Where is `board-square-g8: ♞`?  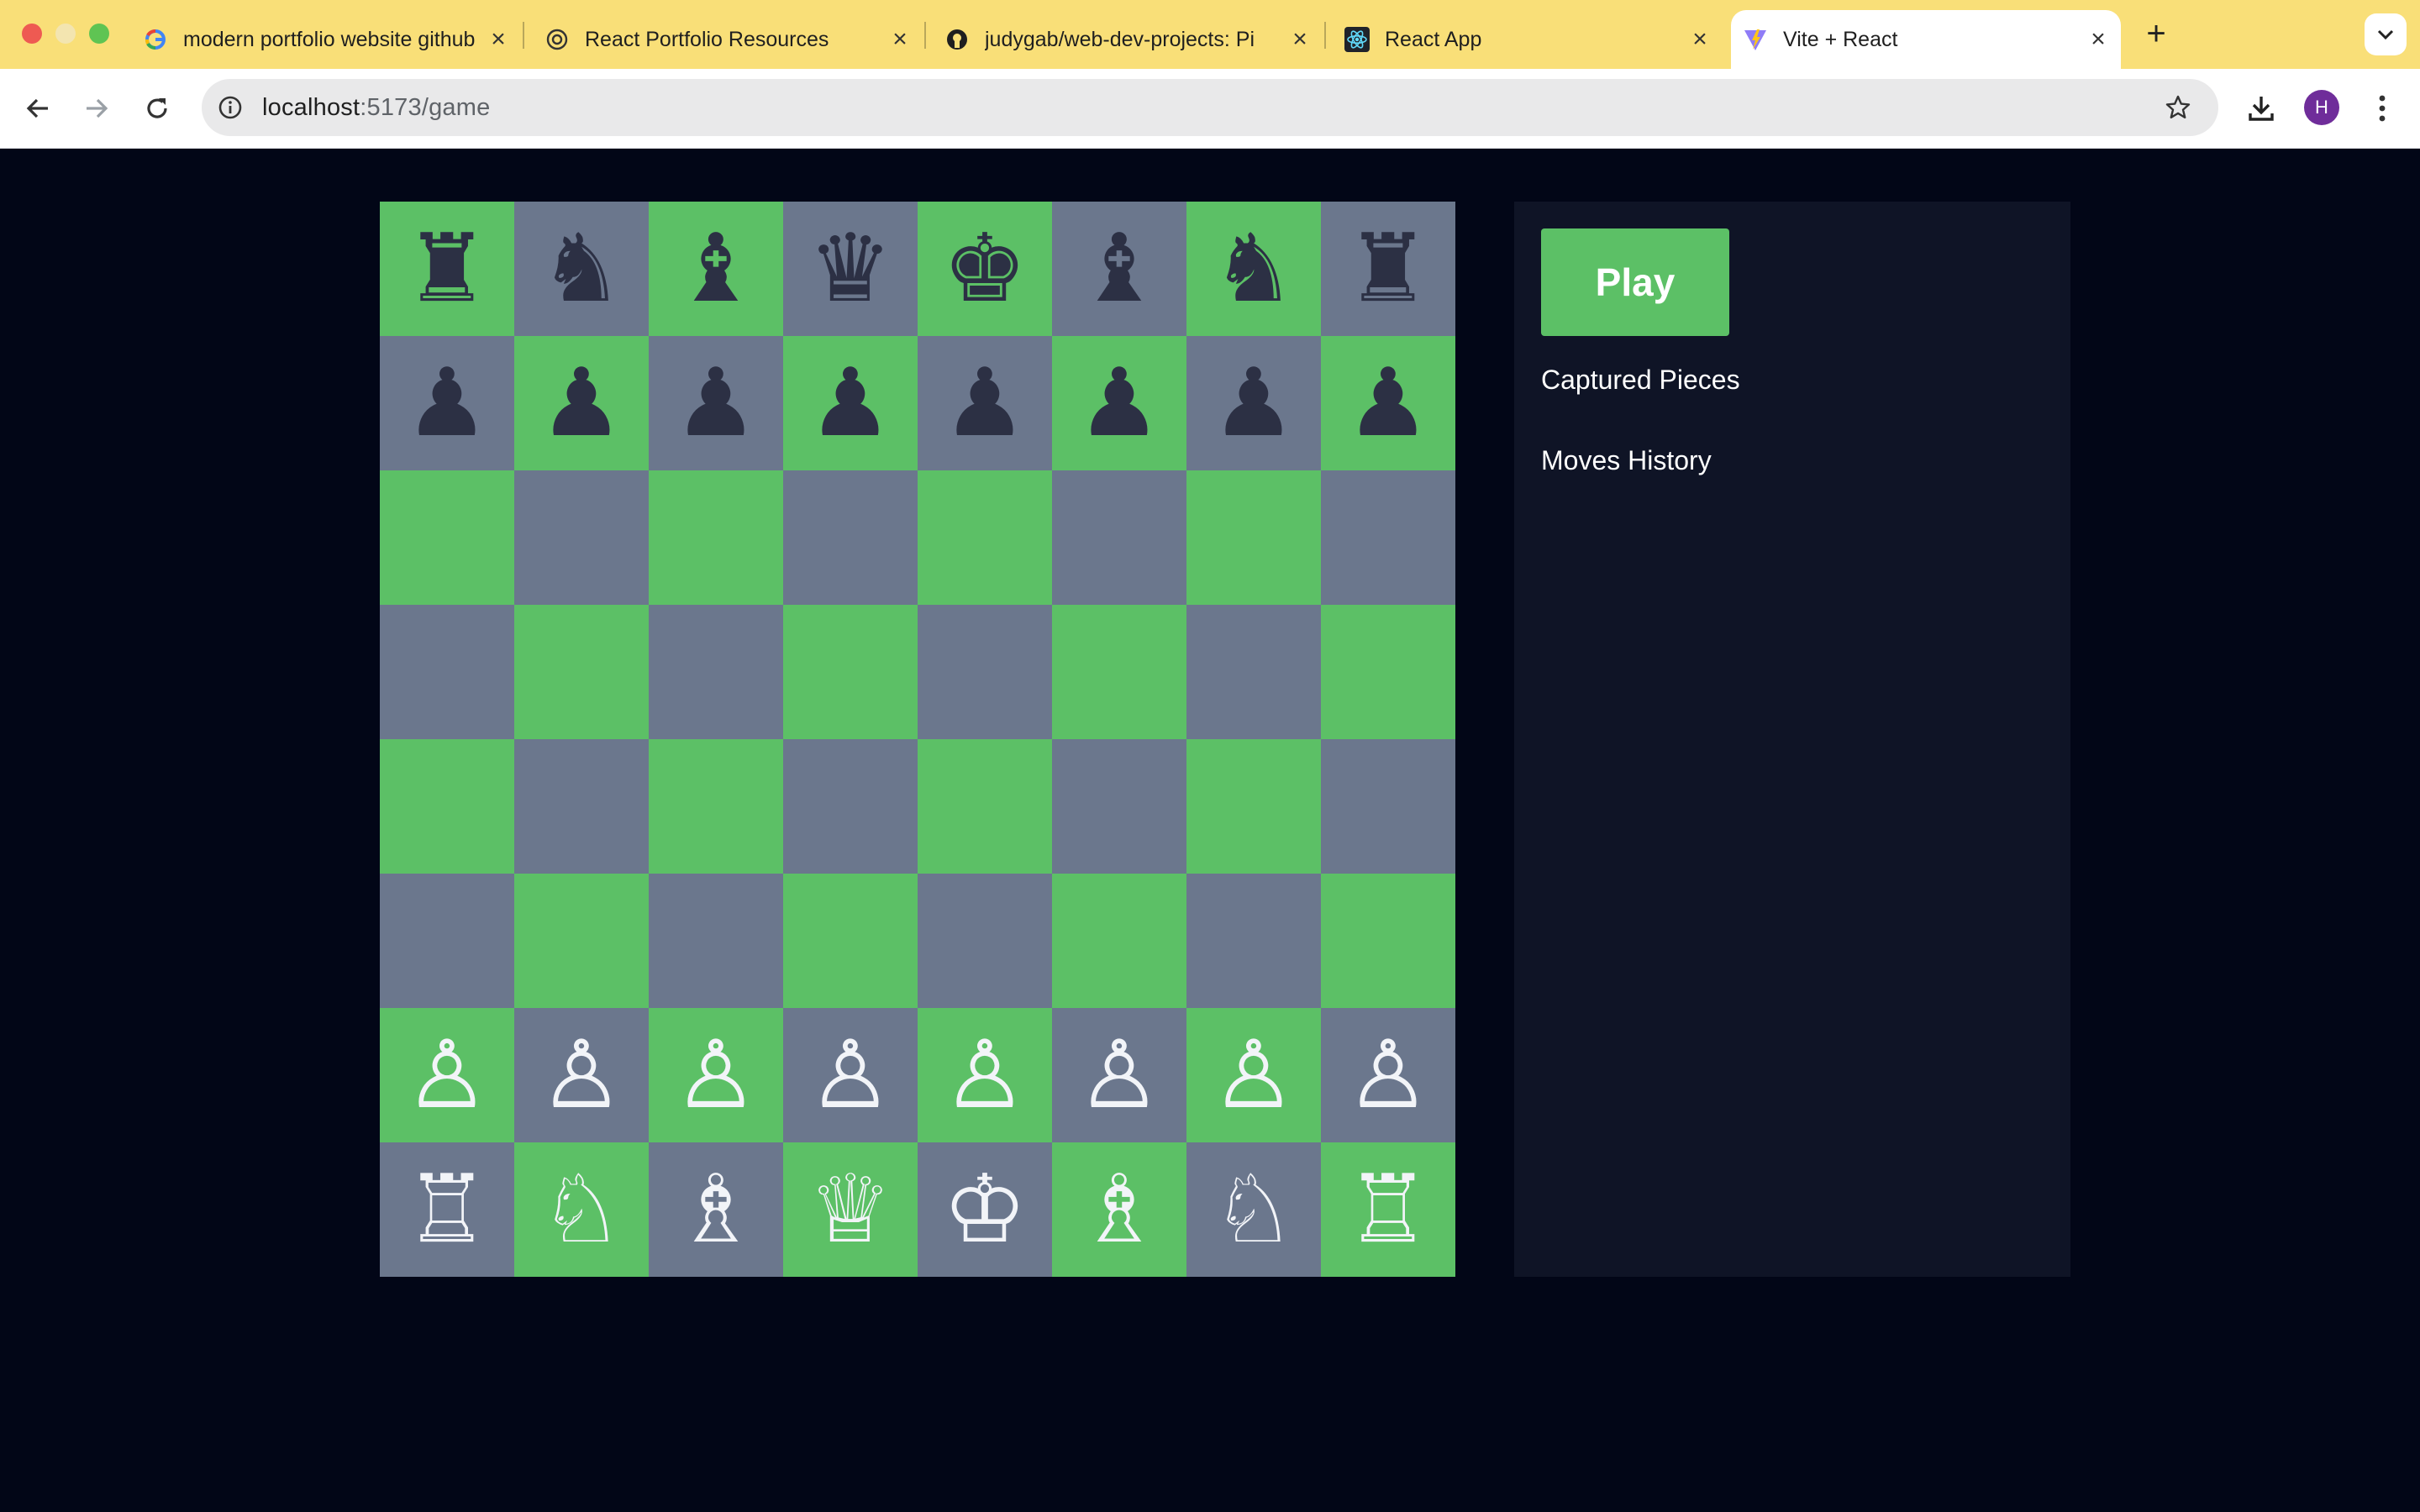
board-square-g8: ♞ is located at coordinates (1254, 269).